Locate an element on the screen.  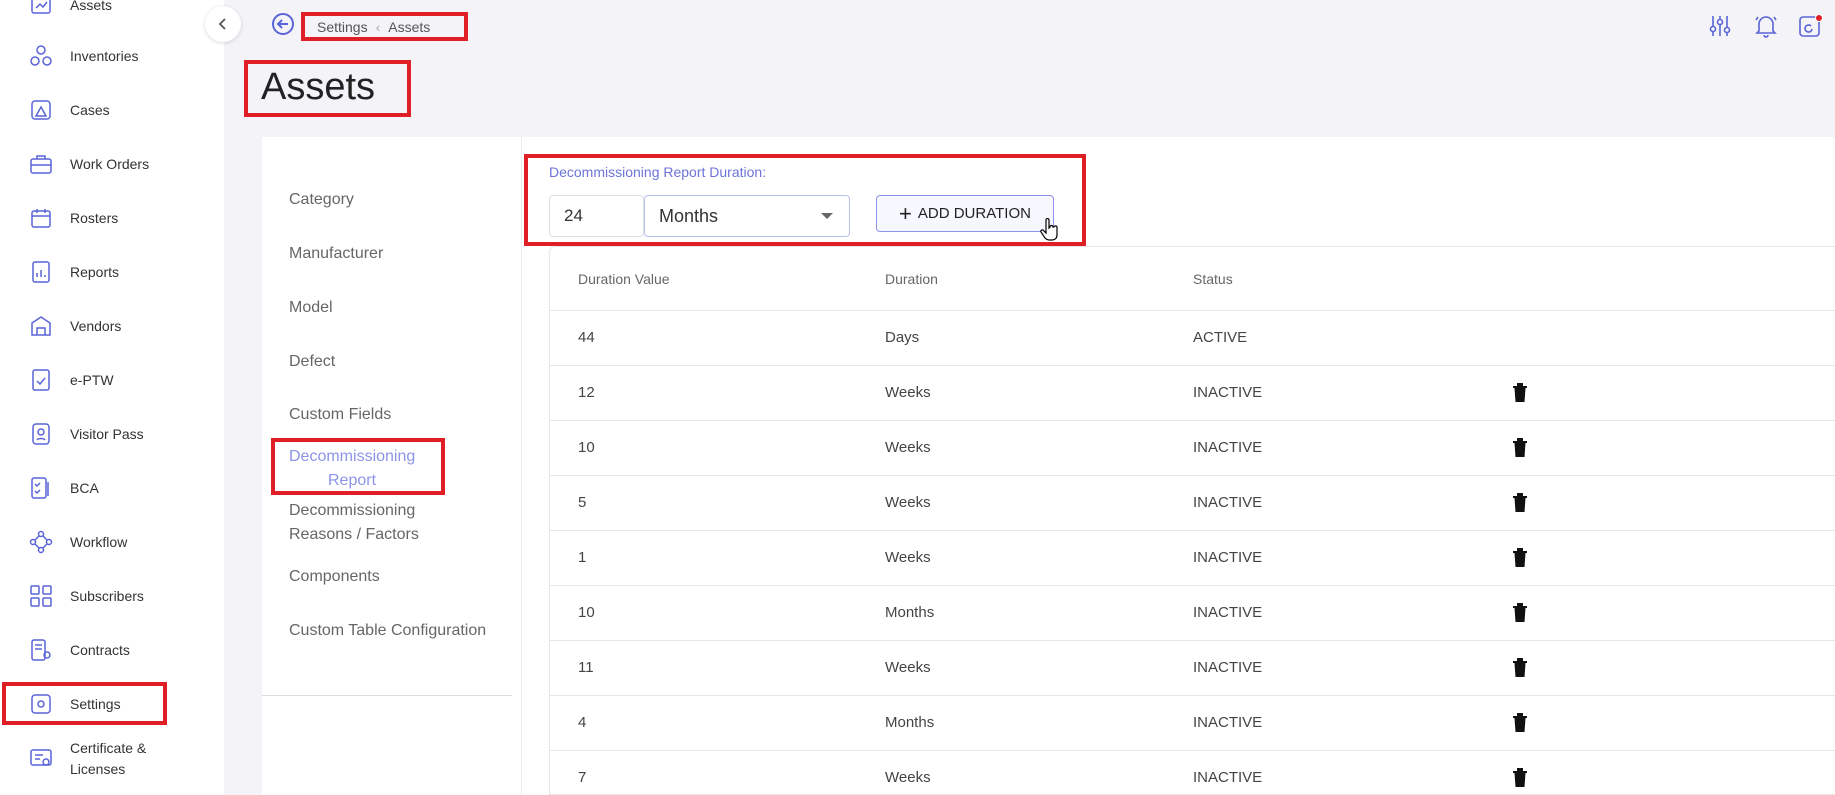
settings-highlight is located at coordinates (84, 703).